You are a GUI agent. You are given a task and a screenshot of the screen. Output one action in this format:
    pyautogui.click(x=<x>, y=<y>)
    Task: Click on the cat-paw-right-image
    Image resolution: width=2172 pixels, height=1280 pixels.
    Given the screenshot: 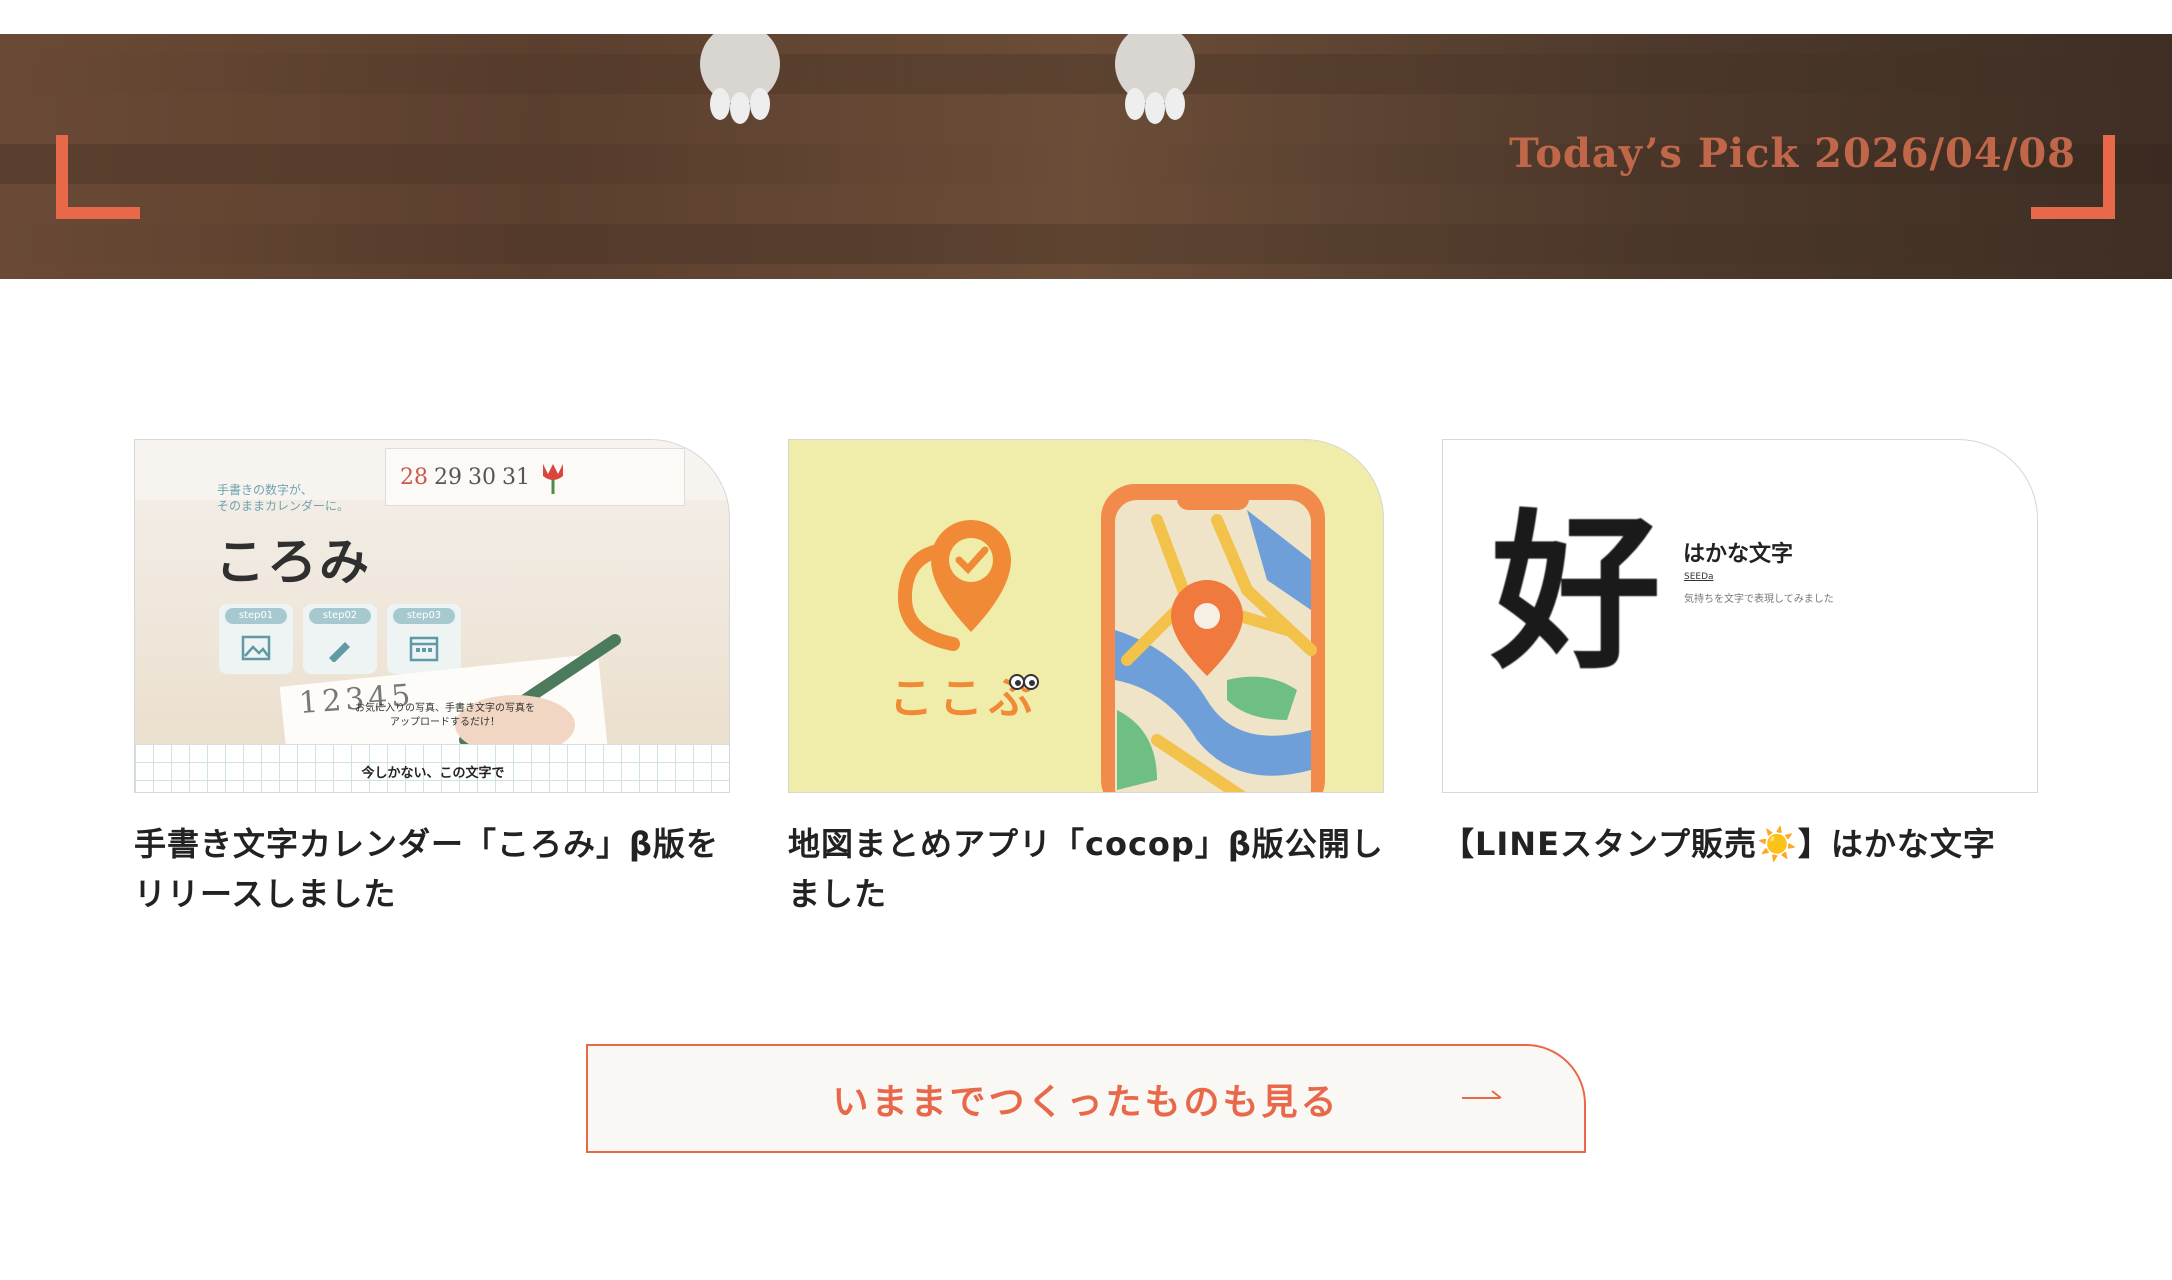 What is the action you would take?
    pyautogui.click(x=1155, y=79)
    